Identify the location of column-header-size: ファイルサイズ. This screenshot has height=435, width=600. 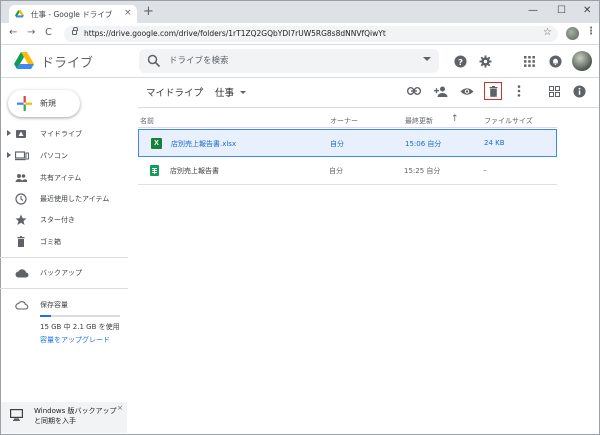
(508, 121).